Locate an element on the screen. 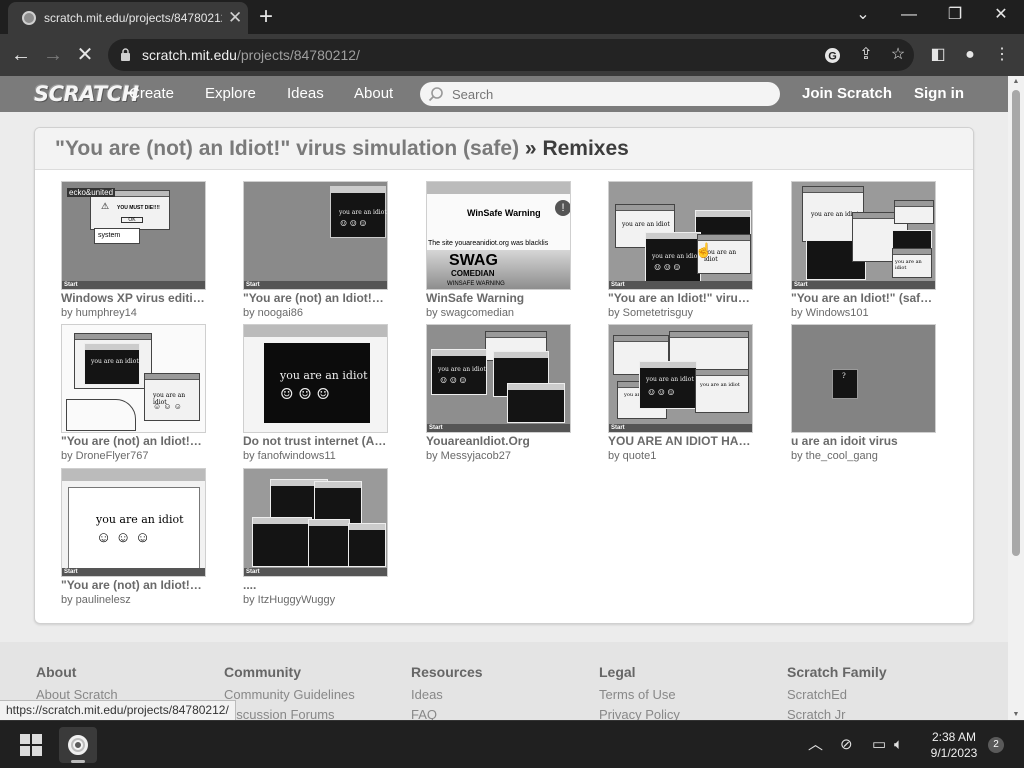 The width and height of the screenshot is (1024, 768). footer-link: Scratch Jr is located at coordinates (837, 713).